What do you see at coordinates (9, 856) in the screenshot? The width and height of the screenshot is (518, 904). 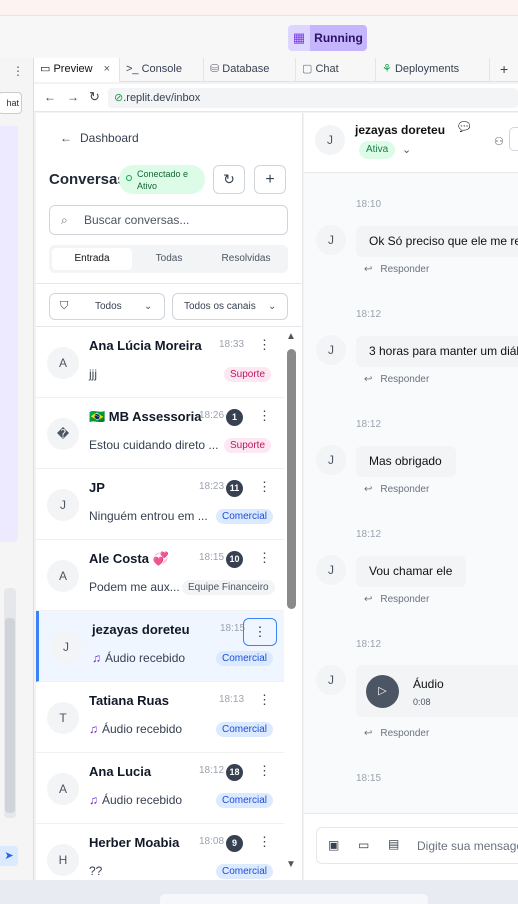 I see `left-send-button: ➤` at bounding box center [9, 856].